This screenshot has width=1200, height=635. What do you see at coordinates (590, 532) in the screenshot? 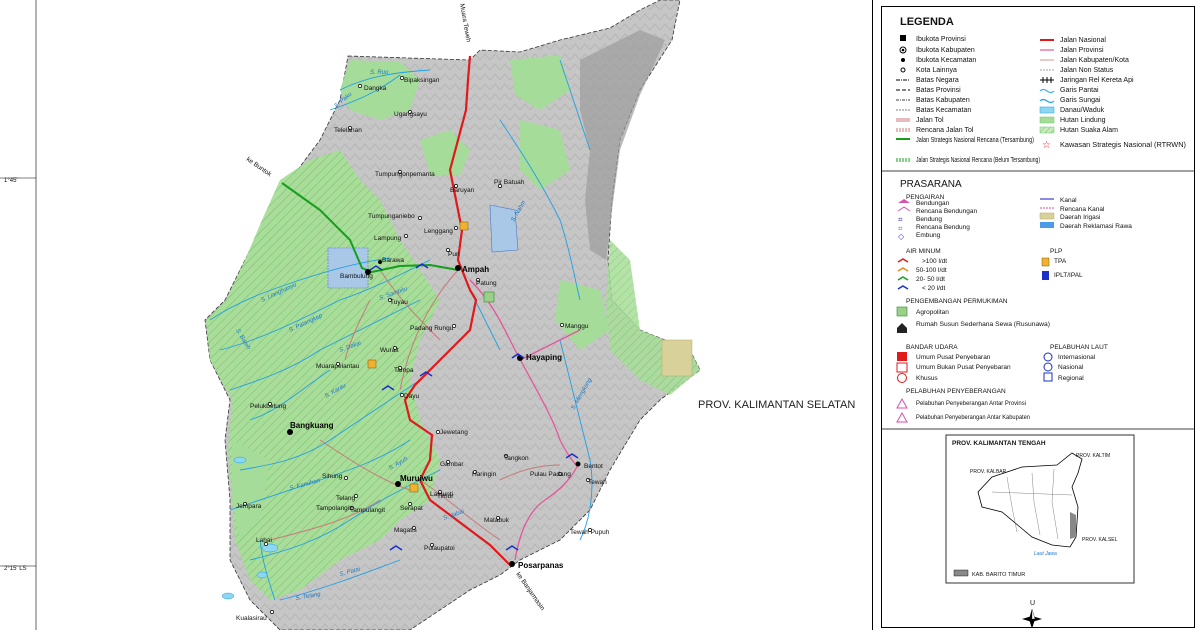
I see `town-label: Tewah Pupuh` at bounding box center [590, 532].